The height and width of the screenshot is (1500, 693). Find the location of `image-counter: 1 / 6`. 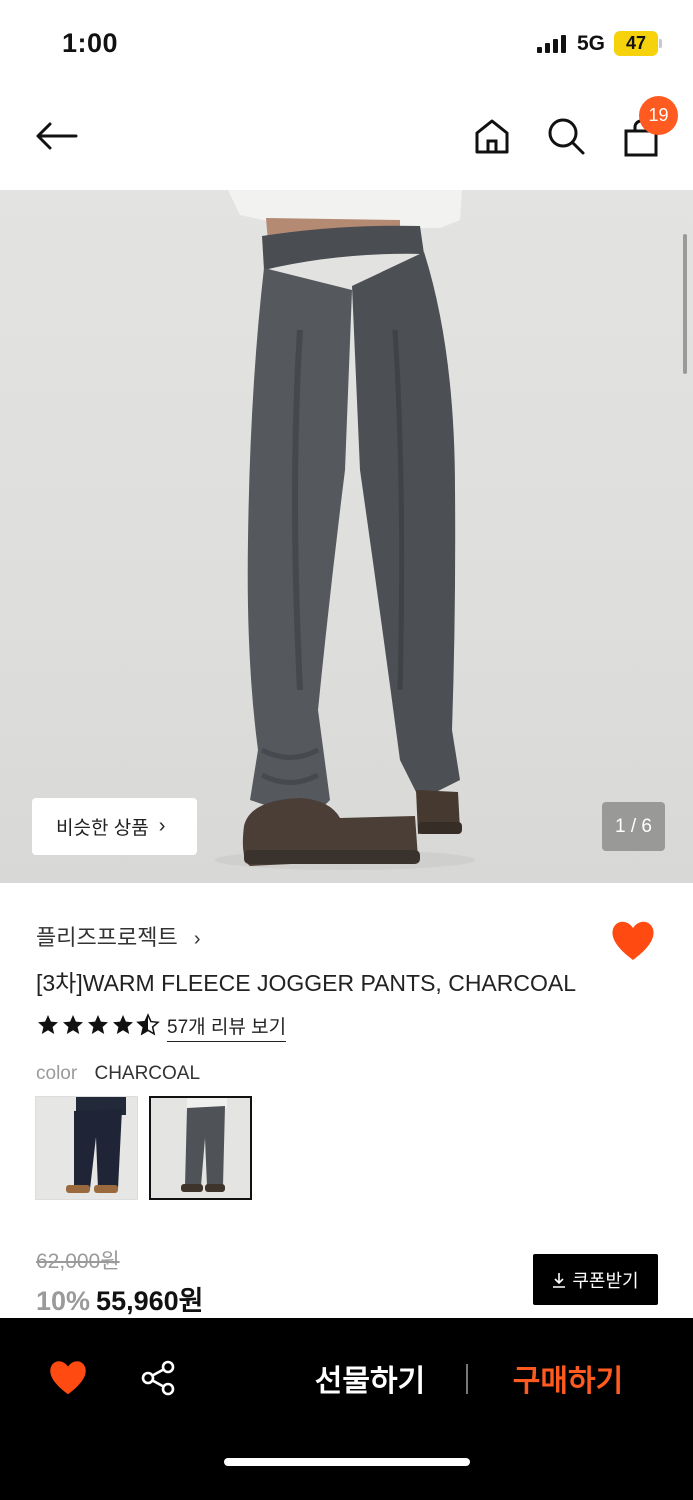

image-counter: 1 / 6 is located at coordinates (633, 826).